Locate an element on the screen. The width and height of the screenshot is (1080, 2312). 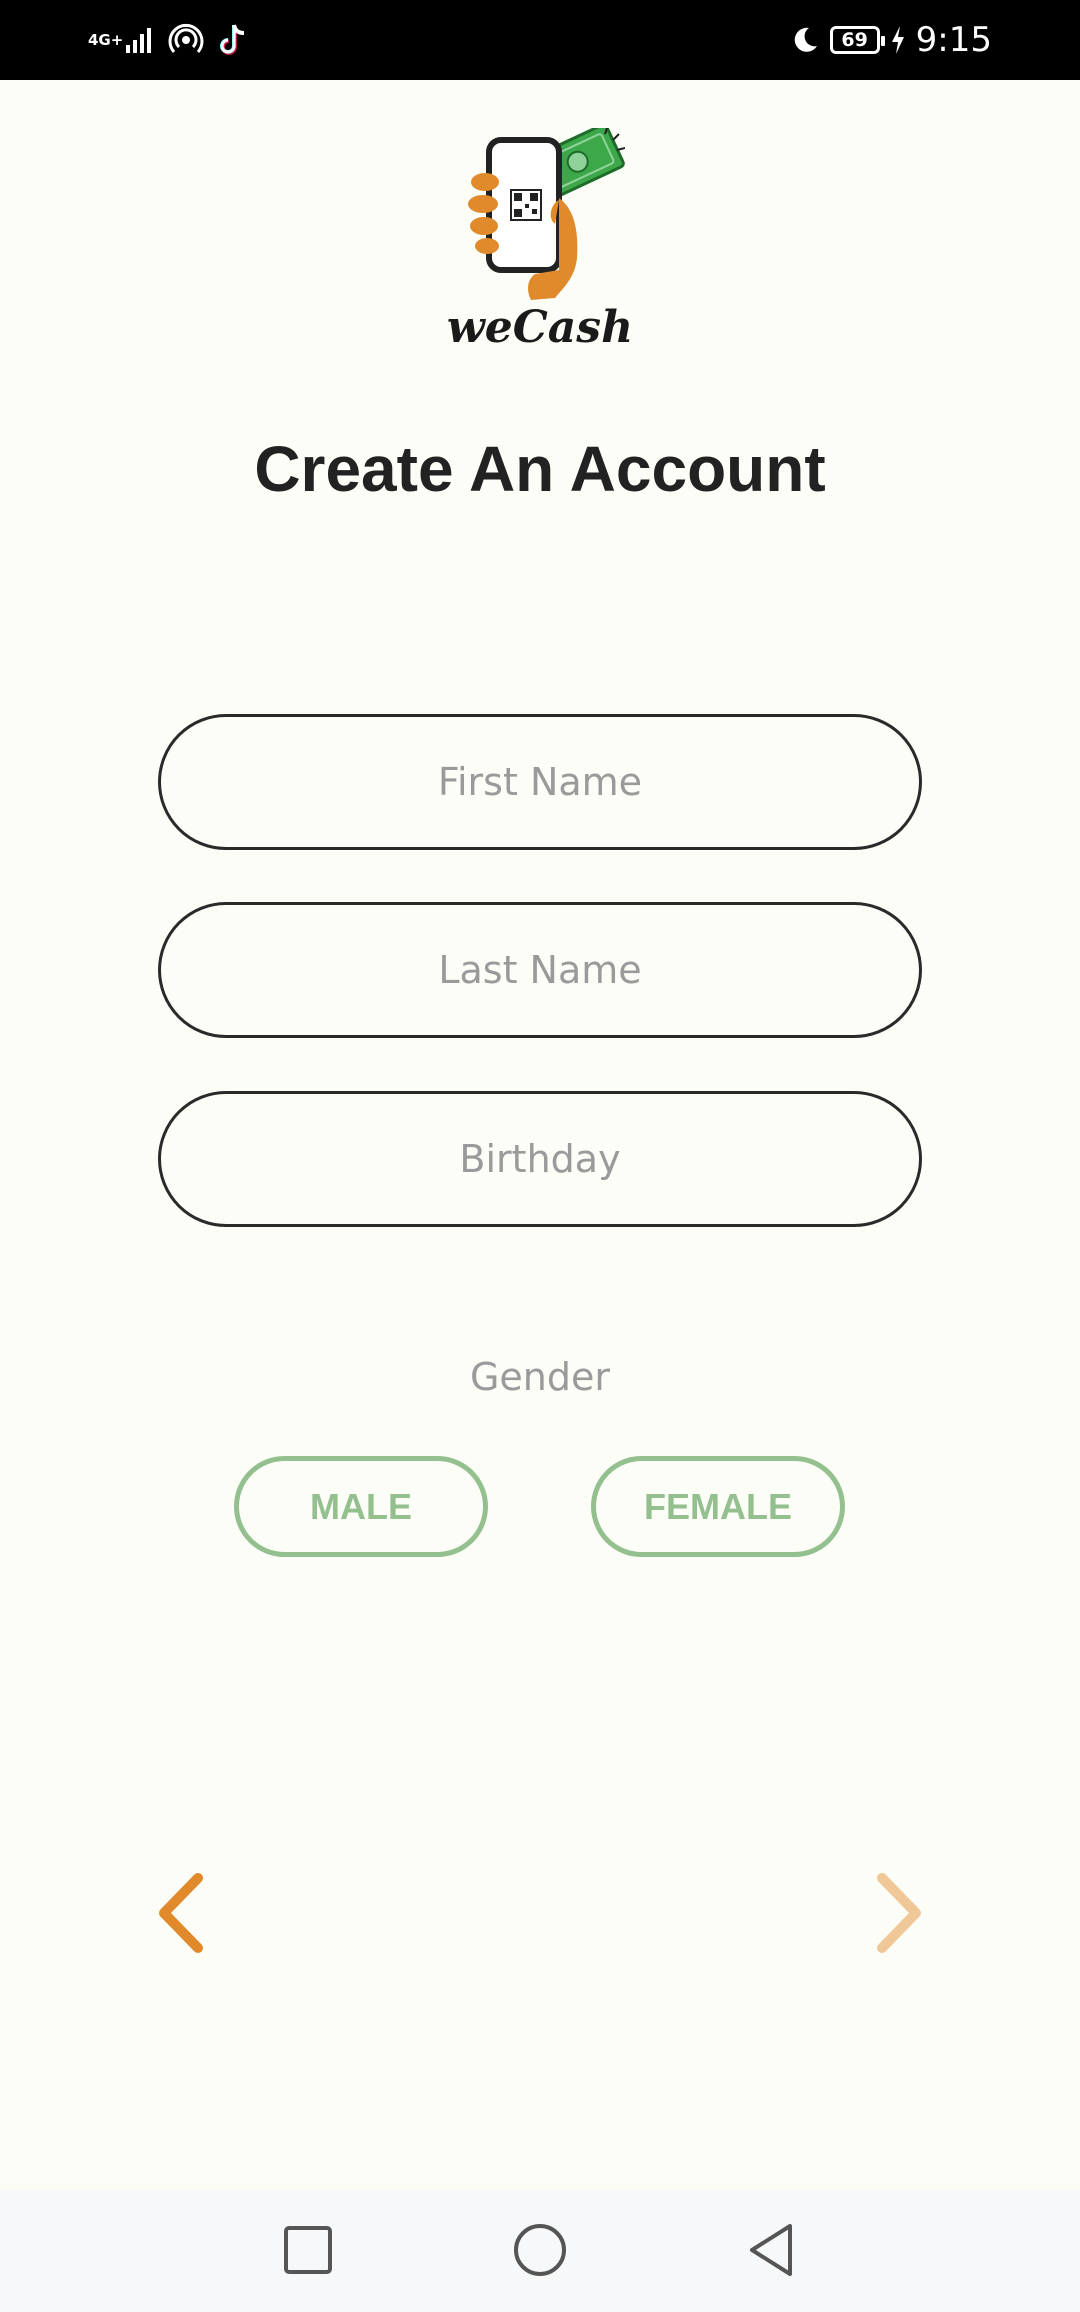
gender-label: Gender is located at coordinates (540, 1377).